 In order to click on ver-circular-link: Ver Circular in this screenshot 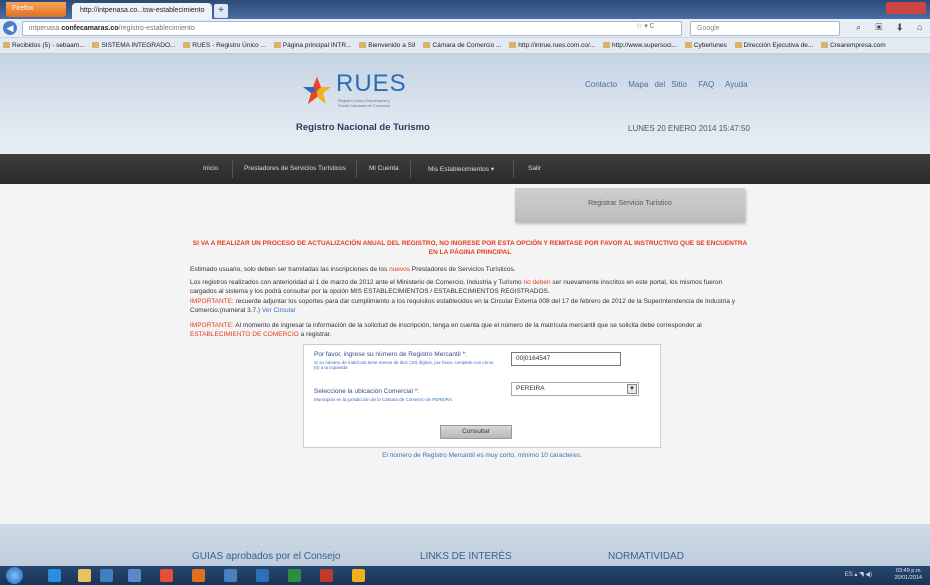, I will do `click(279, 310)`.